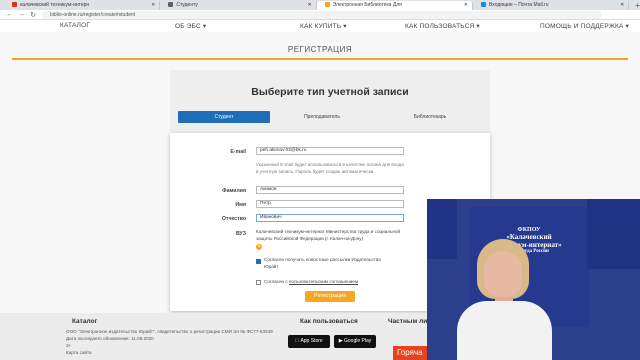 The width and height of the screenshot is (640, 360). I want to click on lastname-field: Акимов, so click(330, 190).